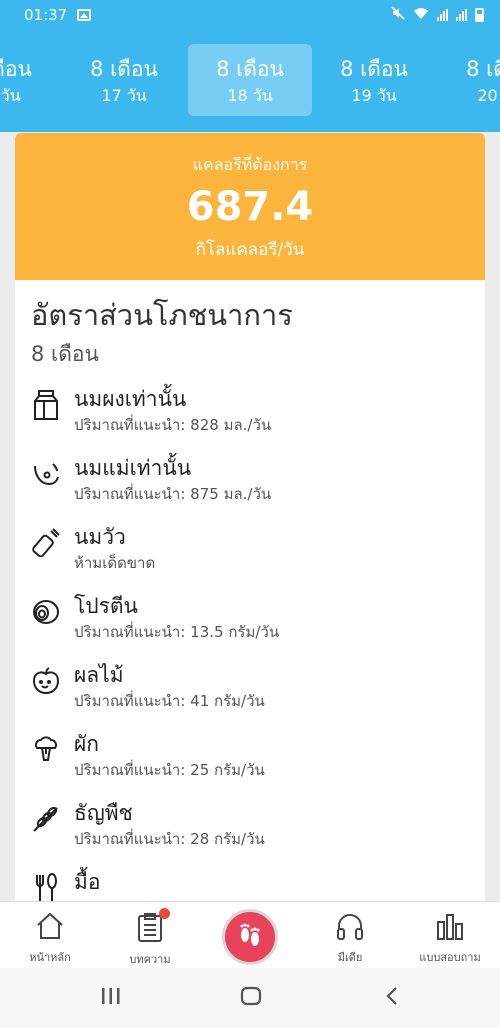  I want to click on item-title: ผัก, so click(87, 744).